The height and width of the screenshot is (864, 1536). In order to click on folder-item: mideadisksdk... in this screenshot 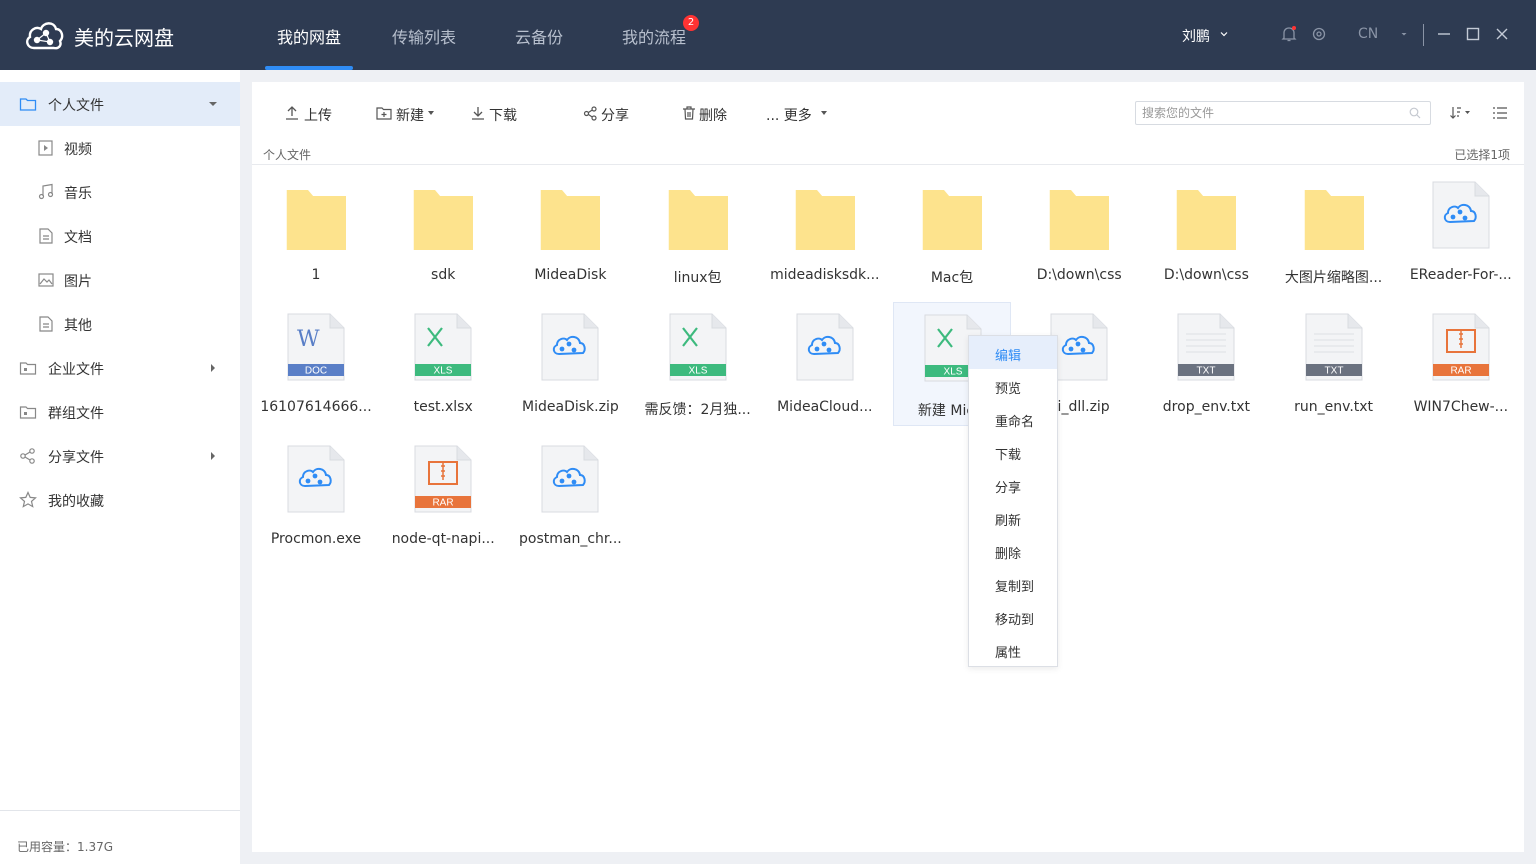, I will do `click(825, 232)`.